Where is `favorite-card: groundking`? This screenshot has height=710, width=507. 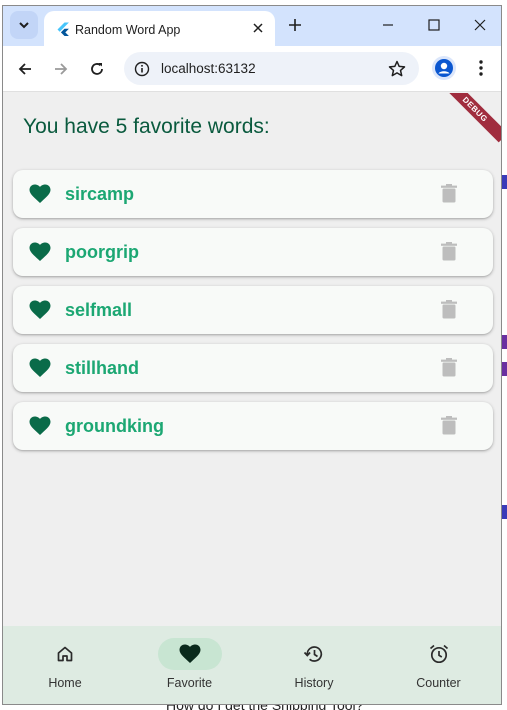 favorite-card: groundking is located at coordinates (253, 426).